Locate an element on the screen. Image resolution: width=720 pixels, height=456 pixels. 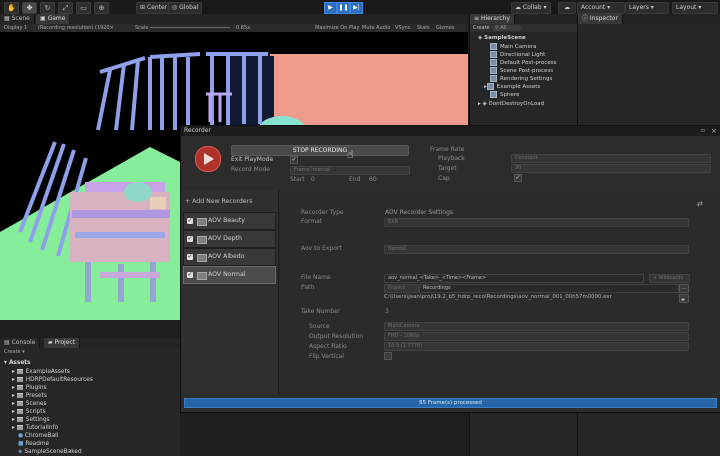
space-button: ◎ Global is located at coordinates (185, 8).